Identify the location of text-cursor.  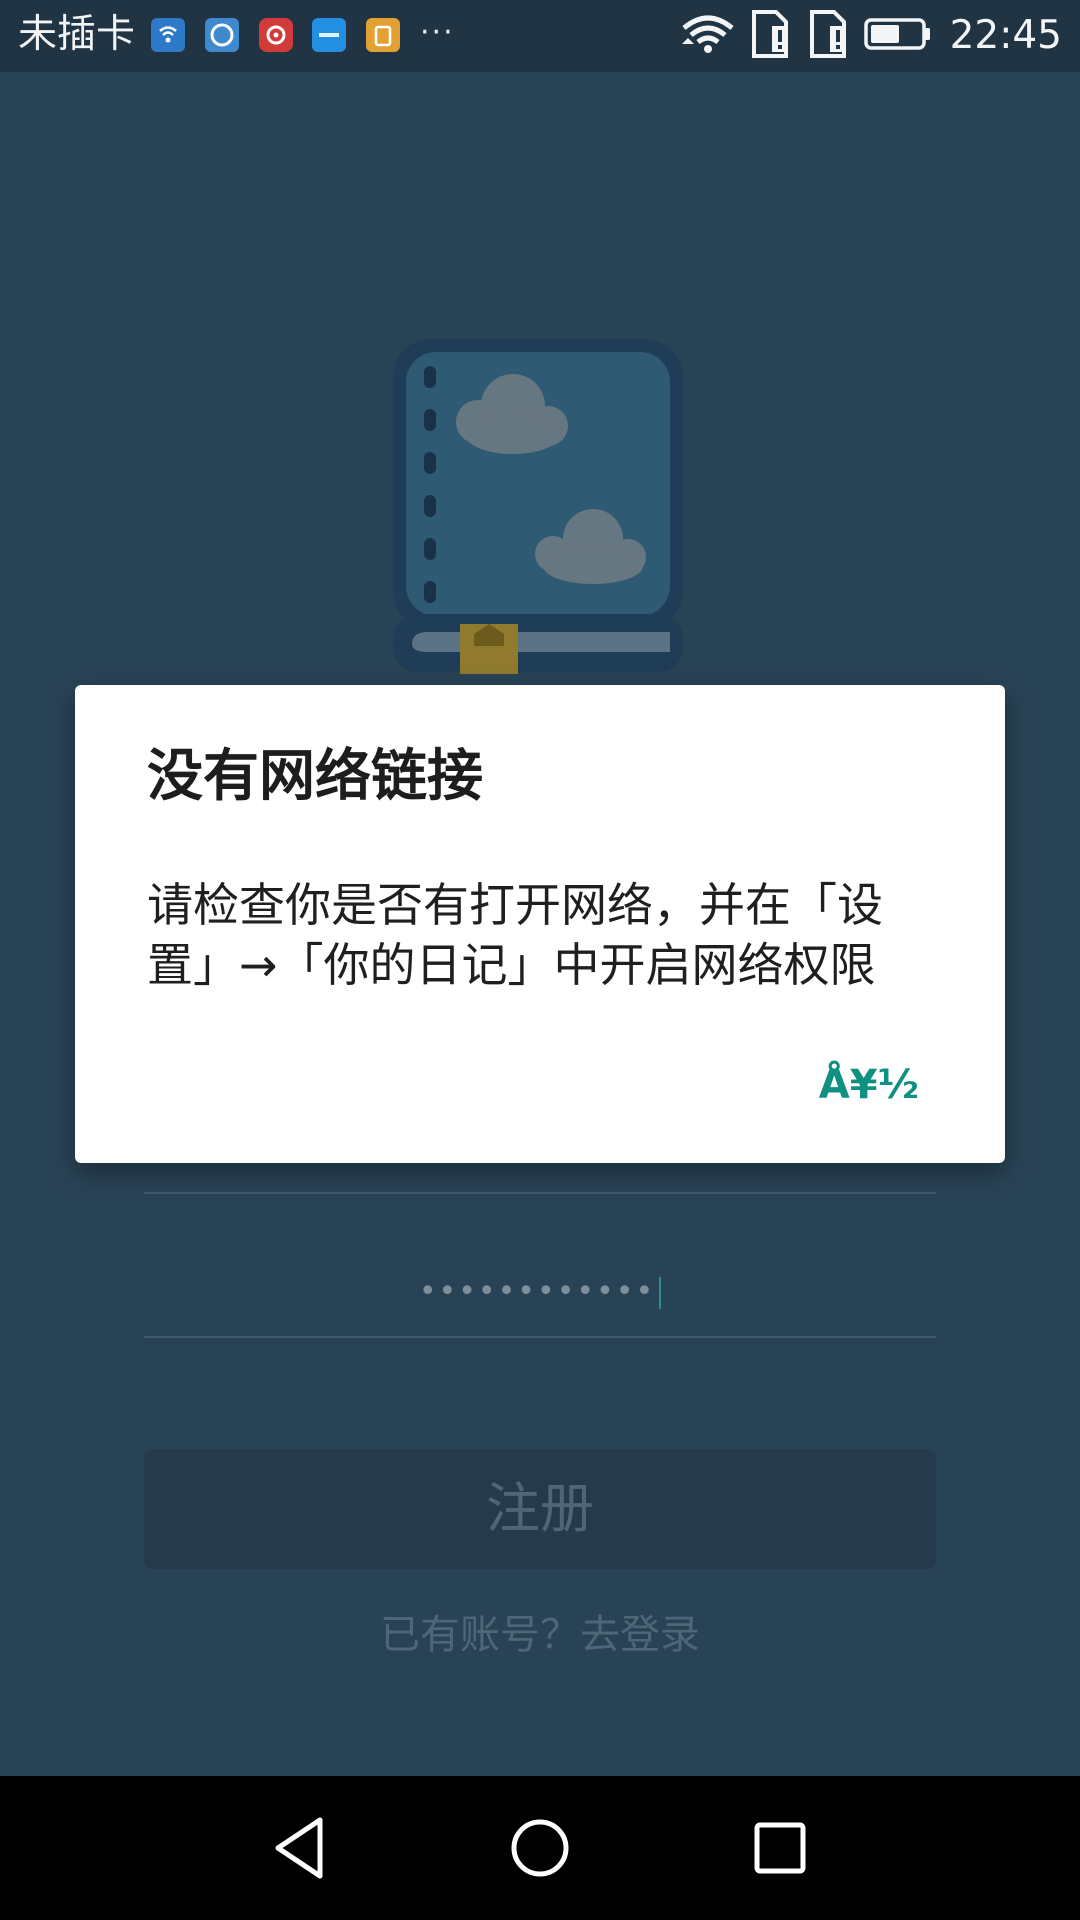
(660, 1292).